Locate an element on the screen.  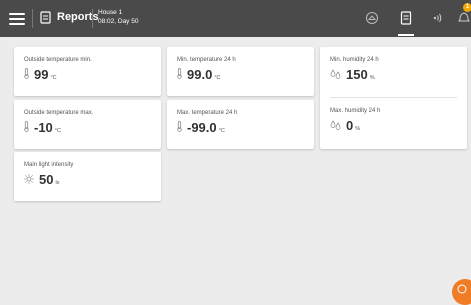
card-label: Outside temperature min. is located at coordinates (58, 60).